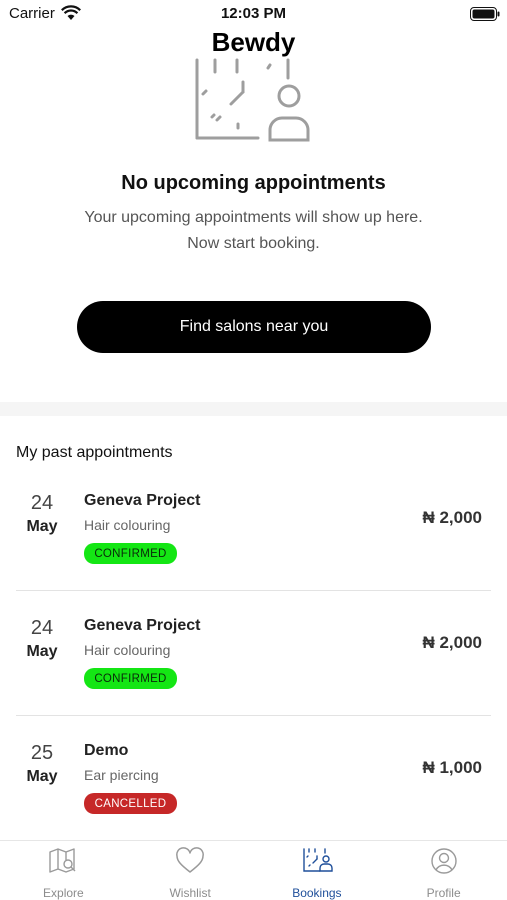 This screenshot has width=507, height=900. I want to click on section-divider, so click(253, 409).